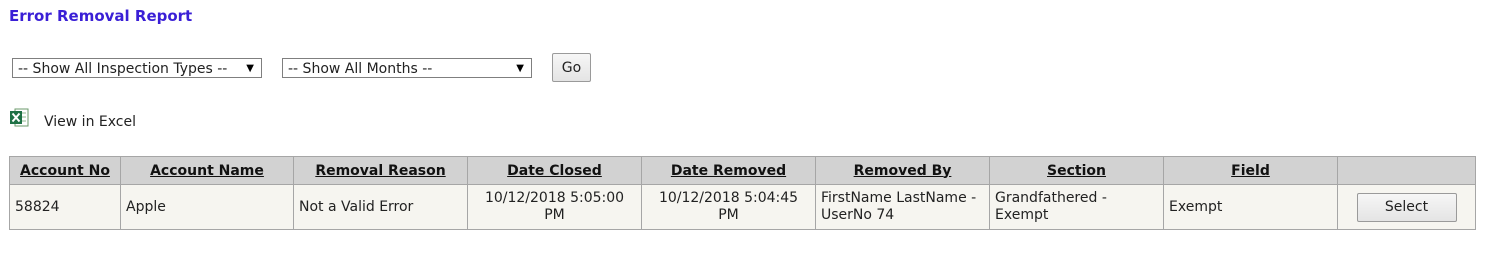 This screenshot has height=275, width=1503. I want to click on column-header-account-no: Account No, so click(65, 170).